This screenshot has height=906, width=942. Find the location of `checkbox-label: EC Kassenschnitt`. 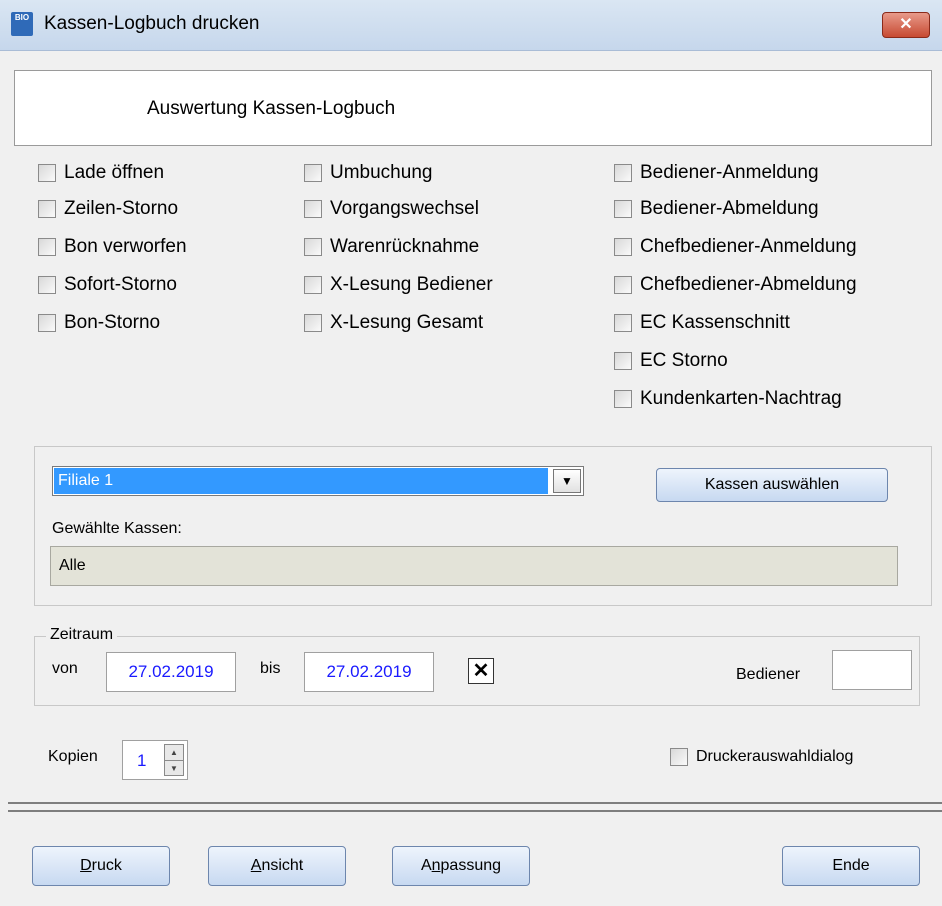

checkbox-label: EC Kassenschnitt is located at coordinates (715, 322).